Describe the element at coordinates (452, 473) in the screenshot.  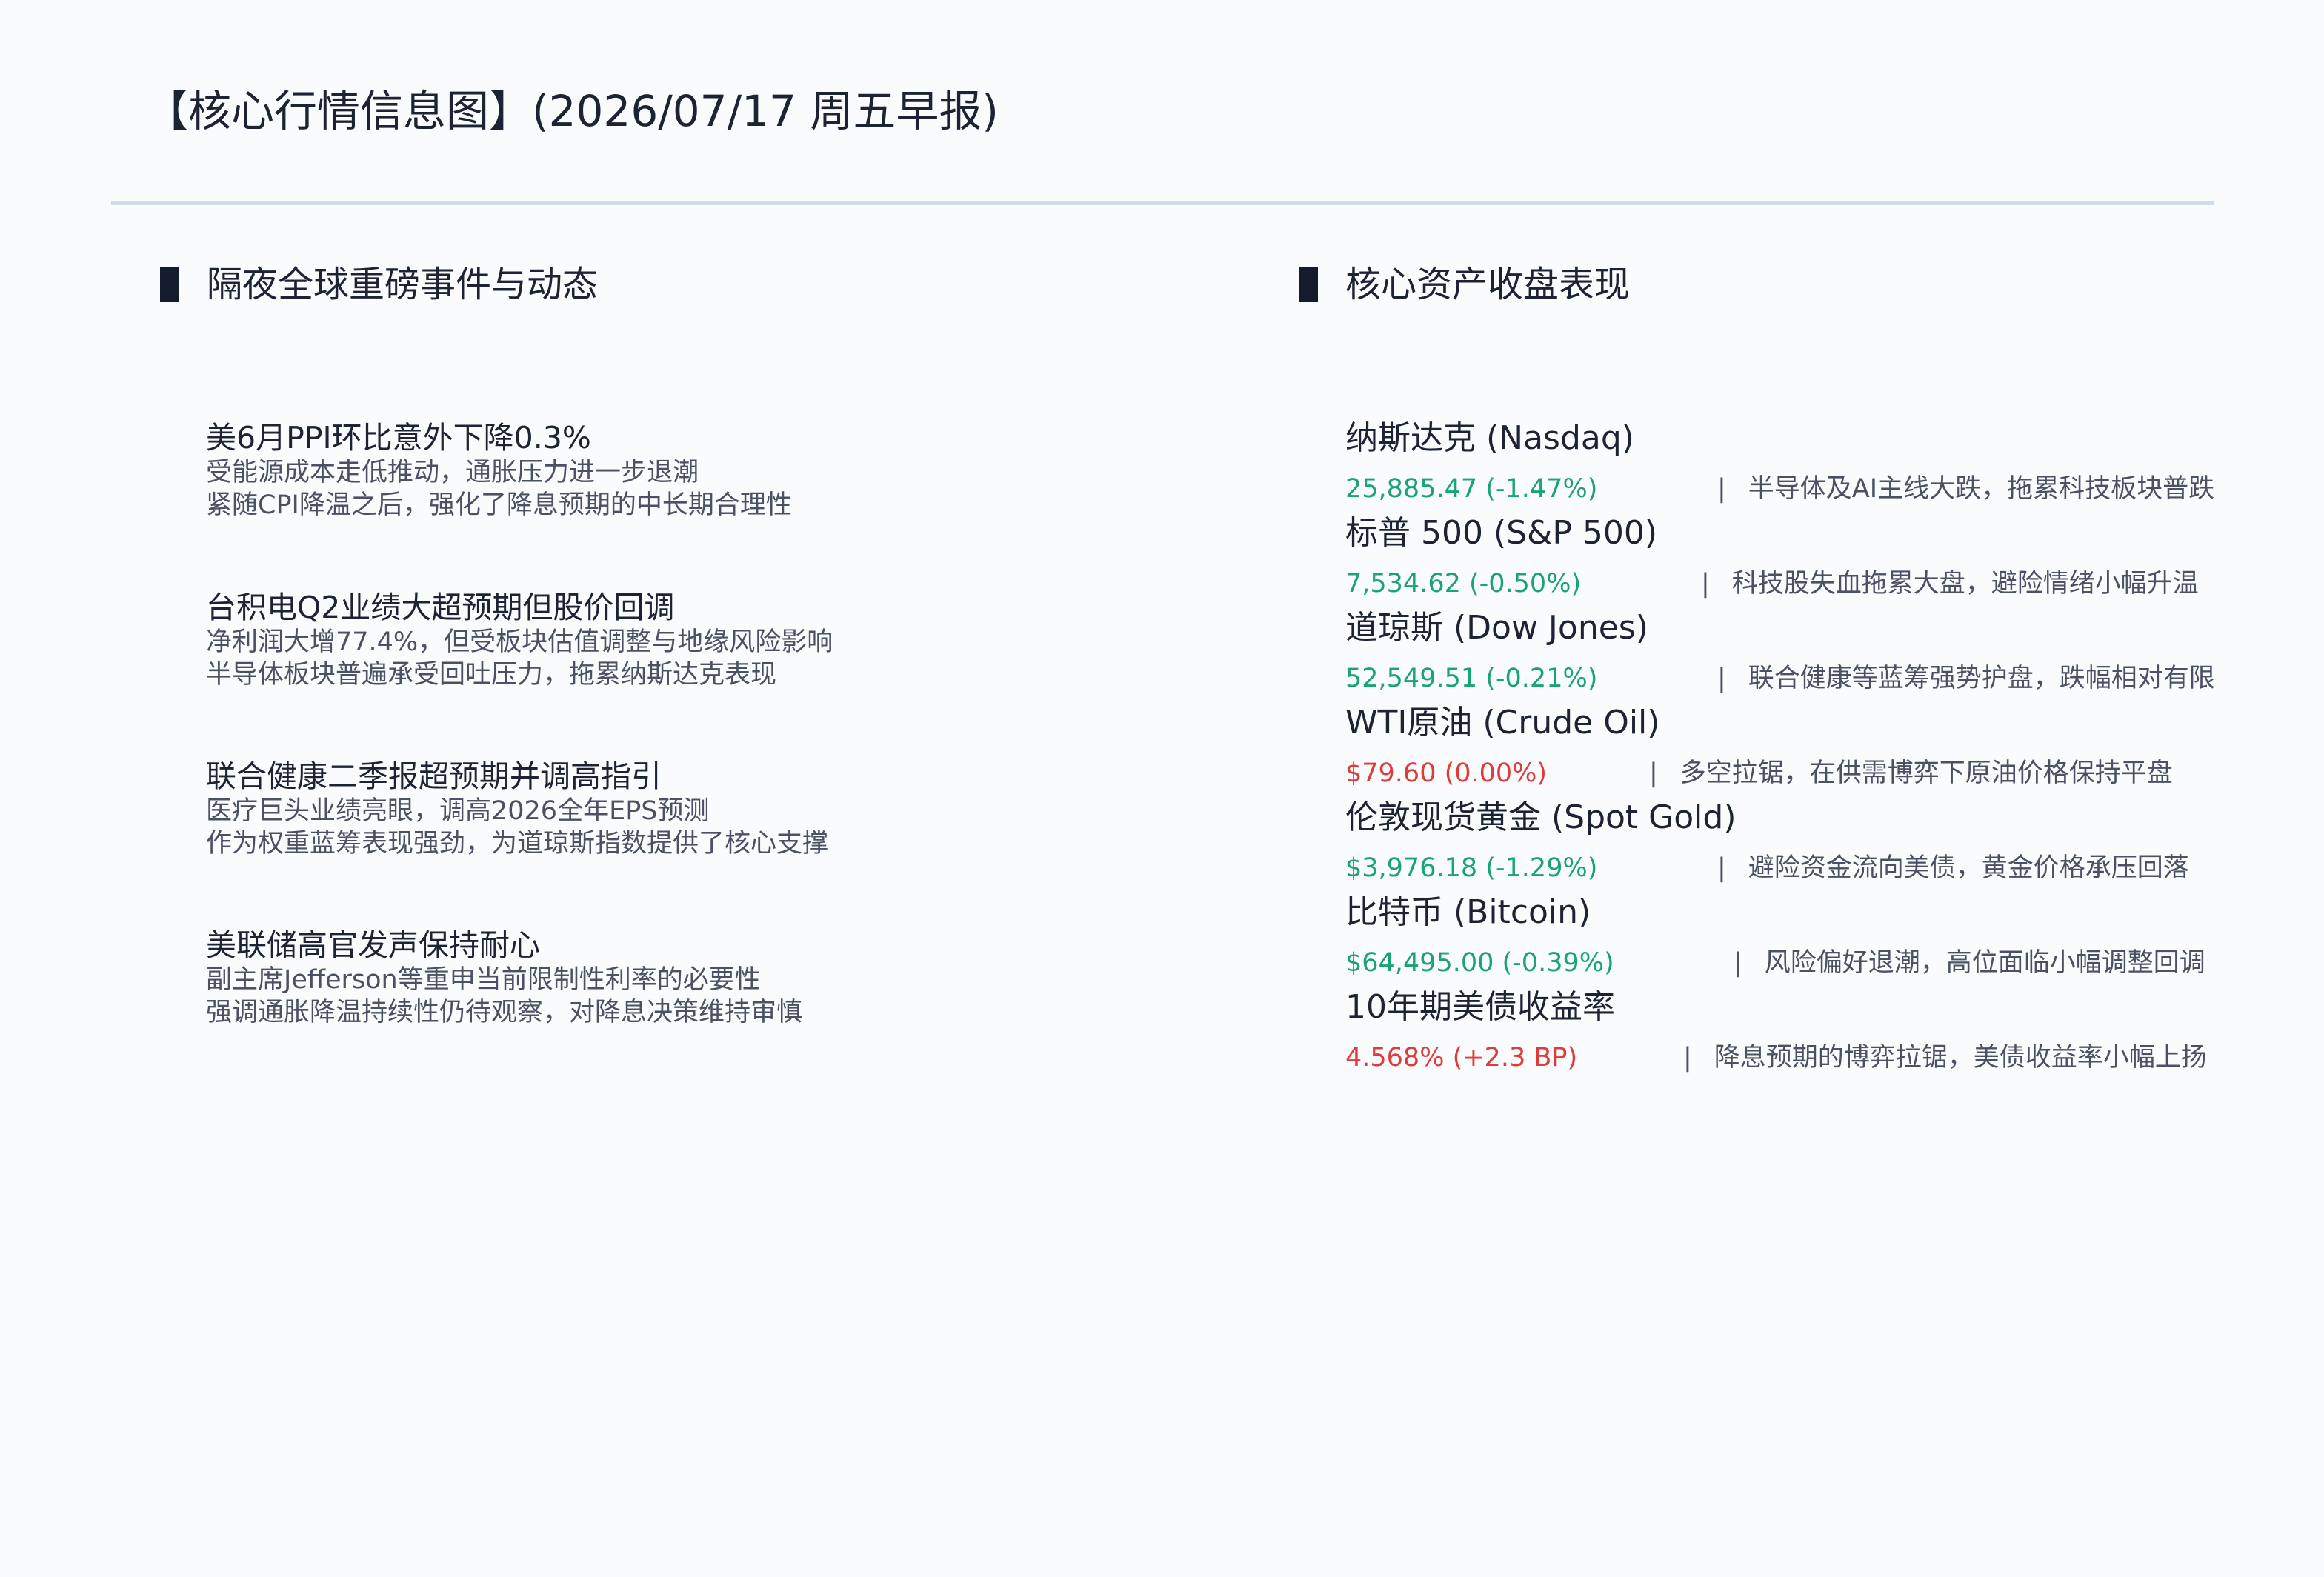
I see `news-detail-line: 受能源成本走低推动，通胀压力进一步退潮` at that location.